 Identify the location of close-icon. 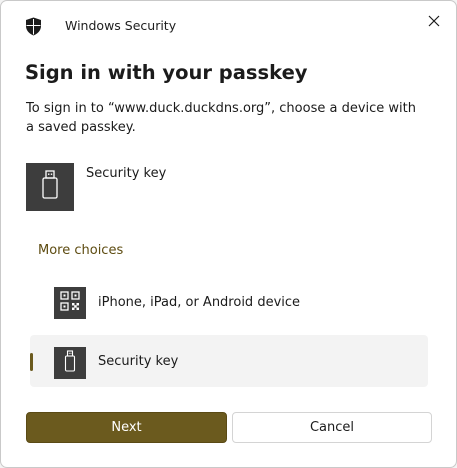
(434, 21).